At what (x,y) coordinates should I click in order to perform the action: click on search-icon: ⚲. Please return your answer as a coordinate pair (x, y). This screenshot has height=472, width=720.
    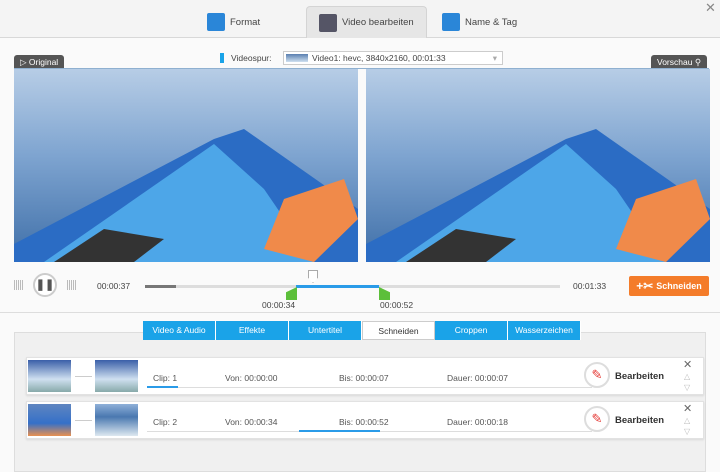
    Looking at the image, I should click on (698, 62).